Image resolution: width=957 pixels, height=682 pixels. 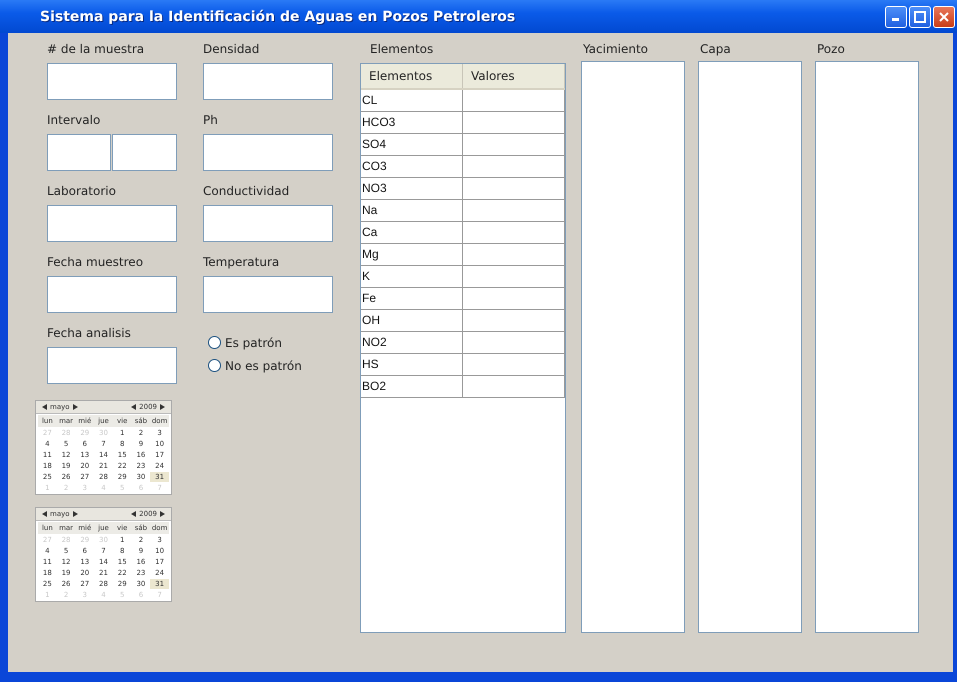 What do you see at coordinates (412, 232) in the screenshot?
I see `table-cell: Ca` at bounding box center [412, 232].